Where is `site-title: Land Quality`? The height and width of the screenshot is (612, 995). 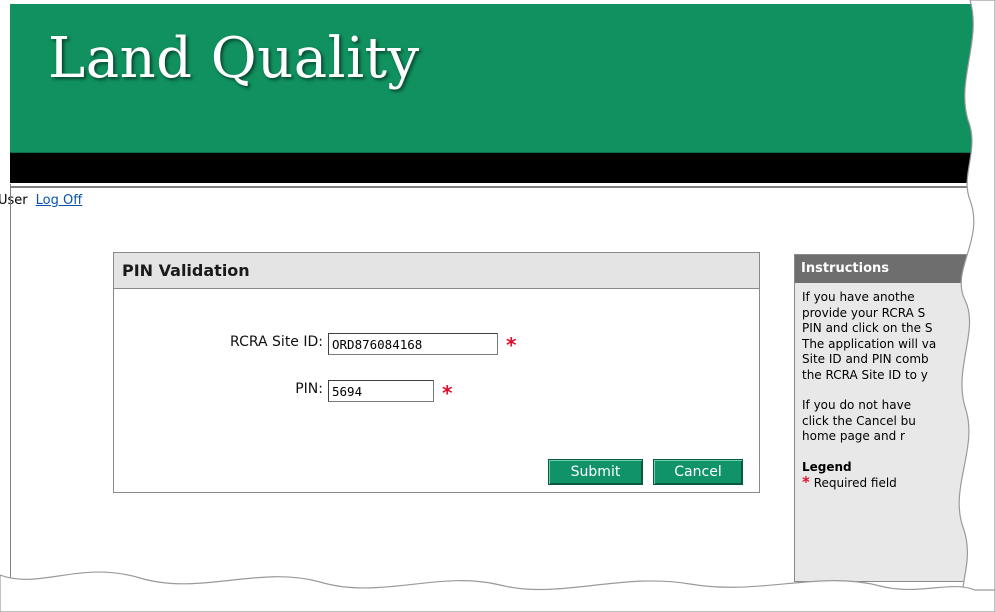 site-title: Land Quality is located at coordinates (234, 58).